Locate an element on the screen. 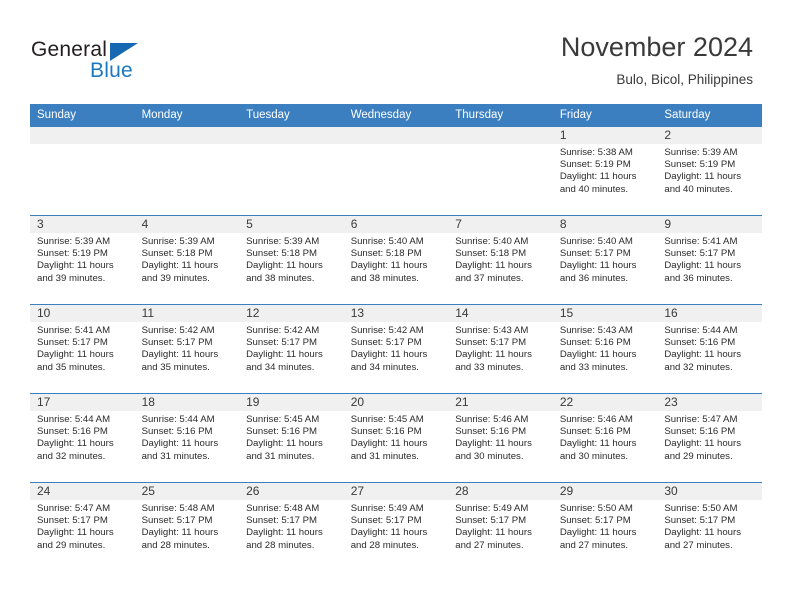 The width and height of the screenshot is (792, 612). day-number: 26 is located at coordinates (291, 491).